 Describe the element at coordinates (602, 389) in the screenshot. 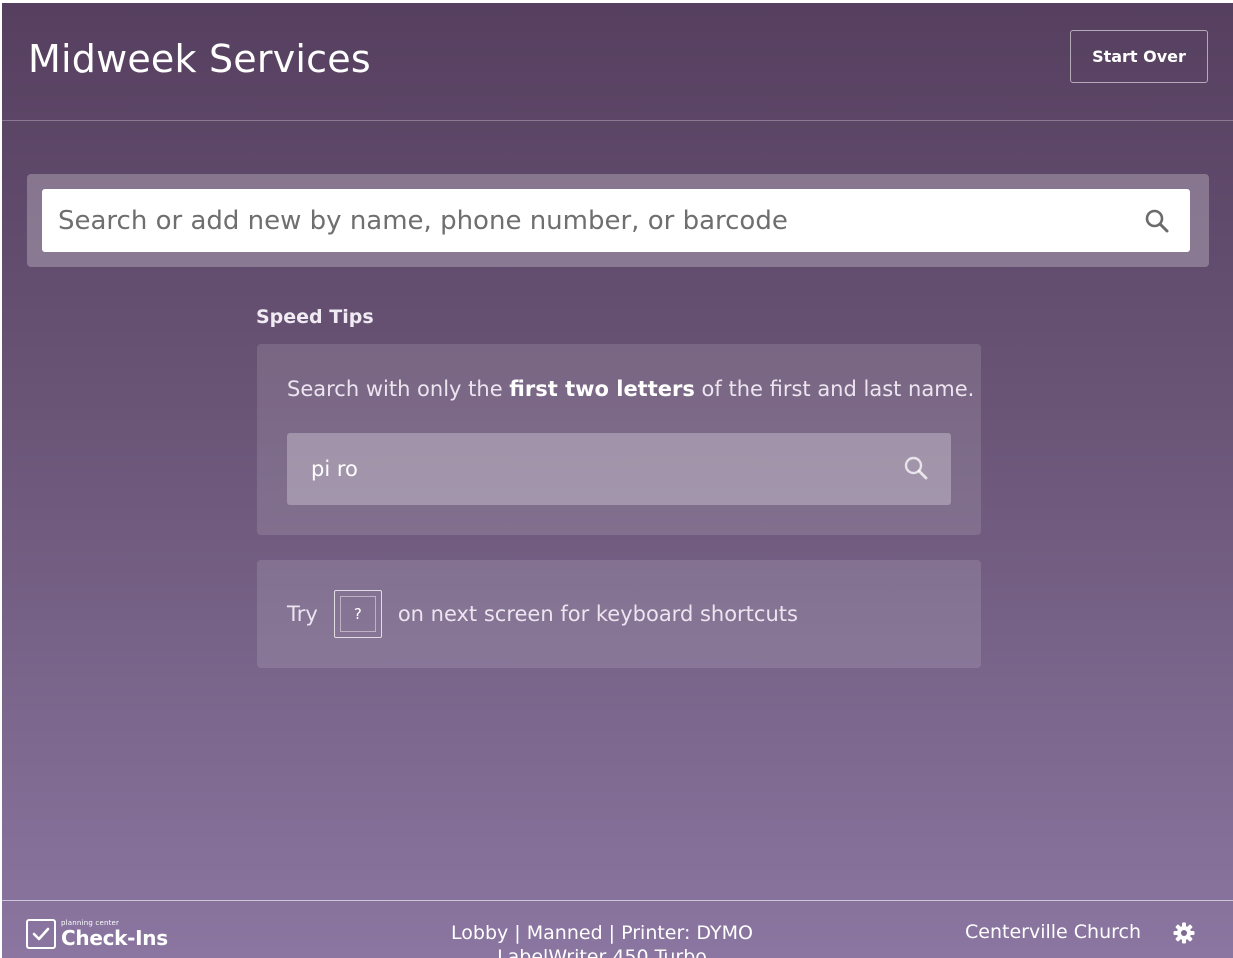

I see `tip-text-emphasis: first two letters` at that location.